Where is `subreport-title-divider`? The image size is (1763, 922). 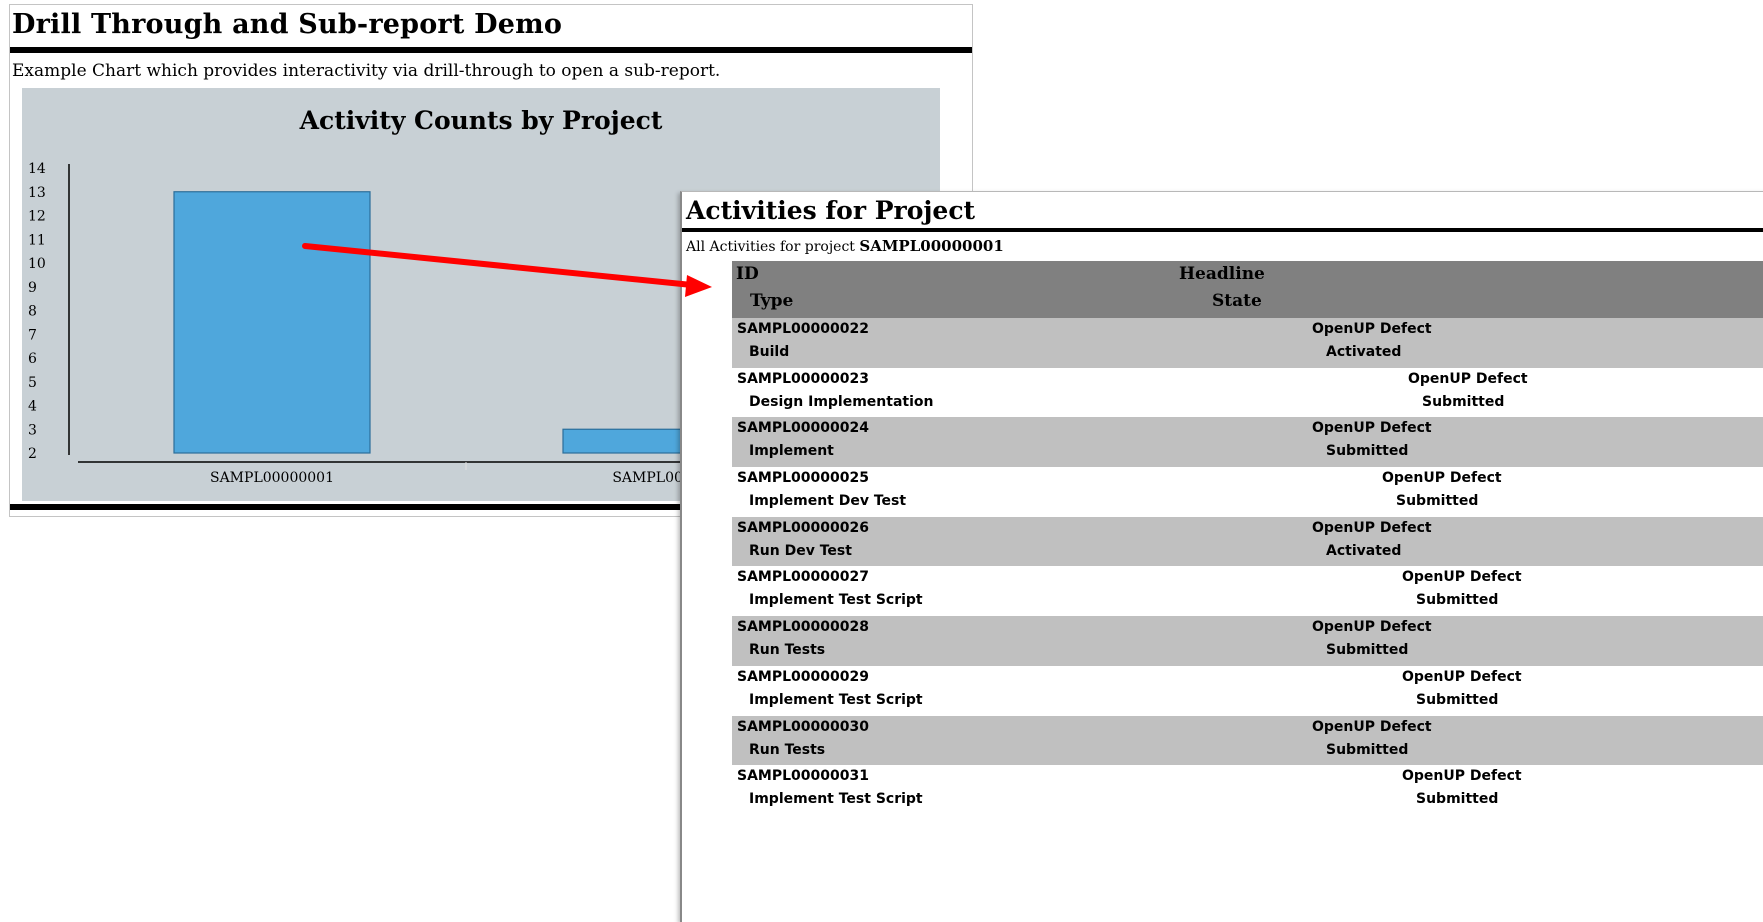
subreport-title-divider is located at coordinates (1222, 230).